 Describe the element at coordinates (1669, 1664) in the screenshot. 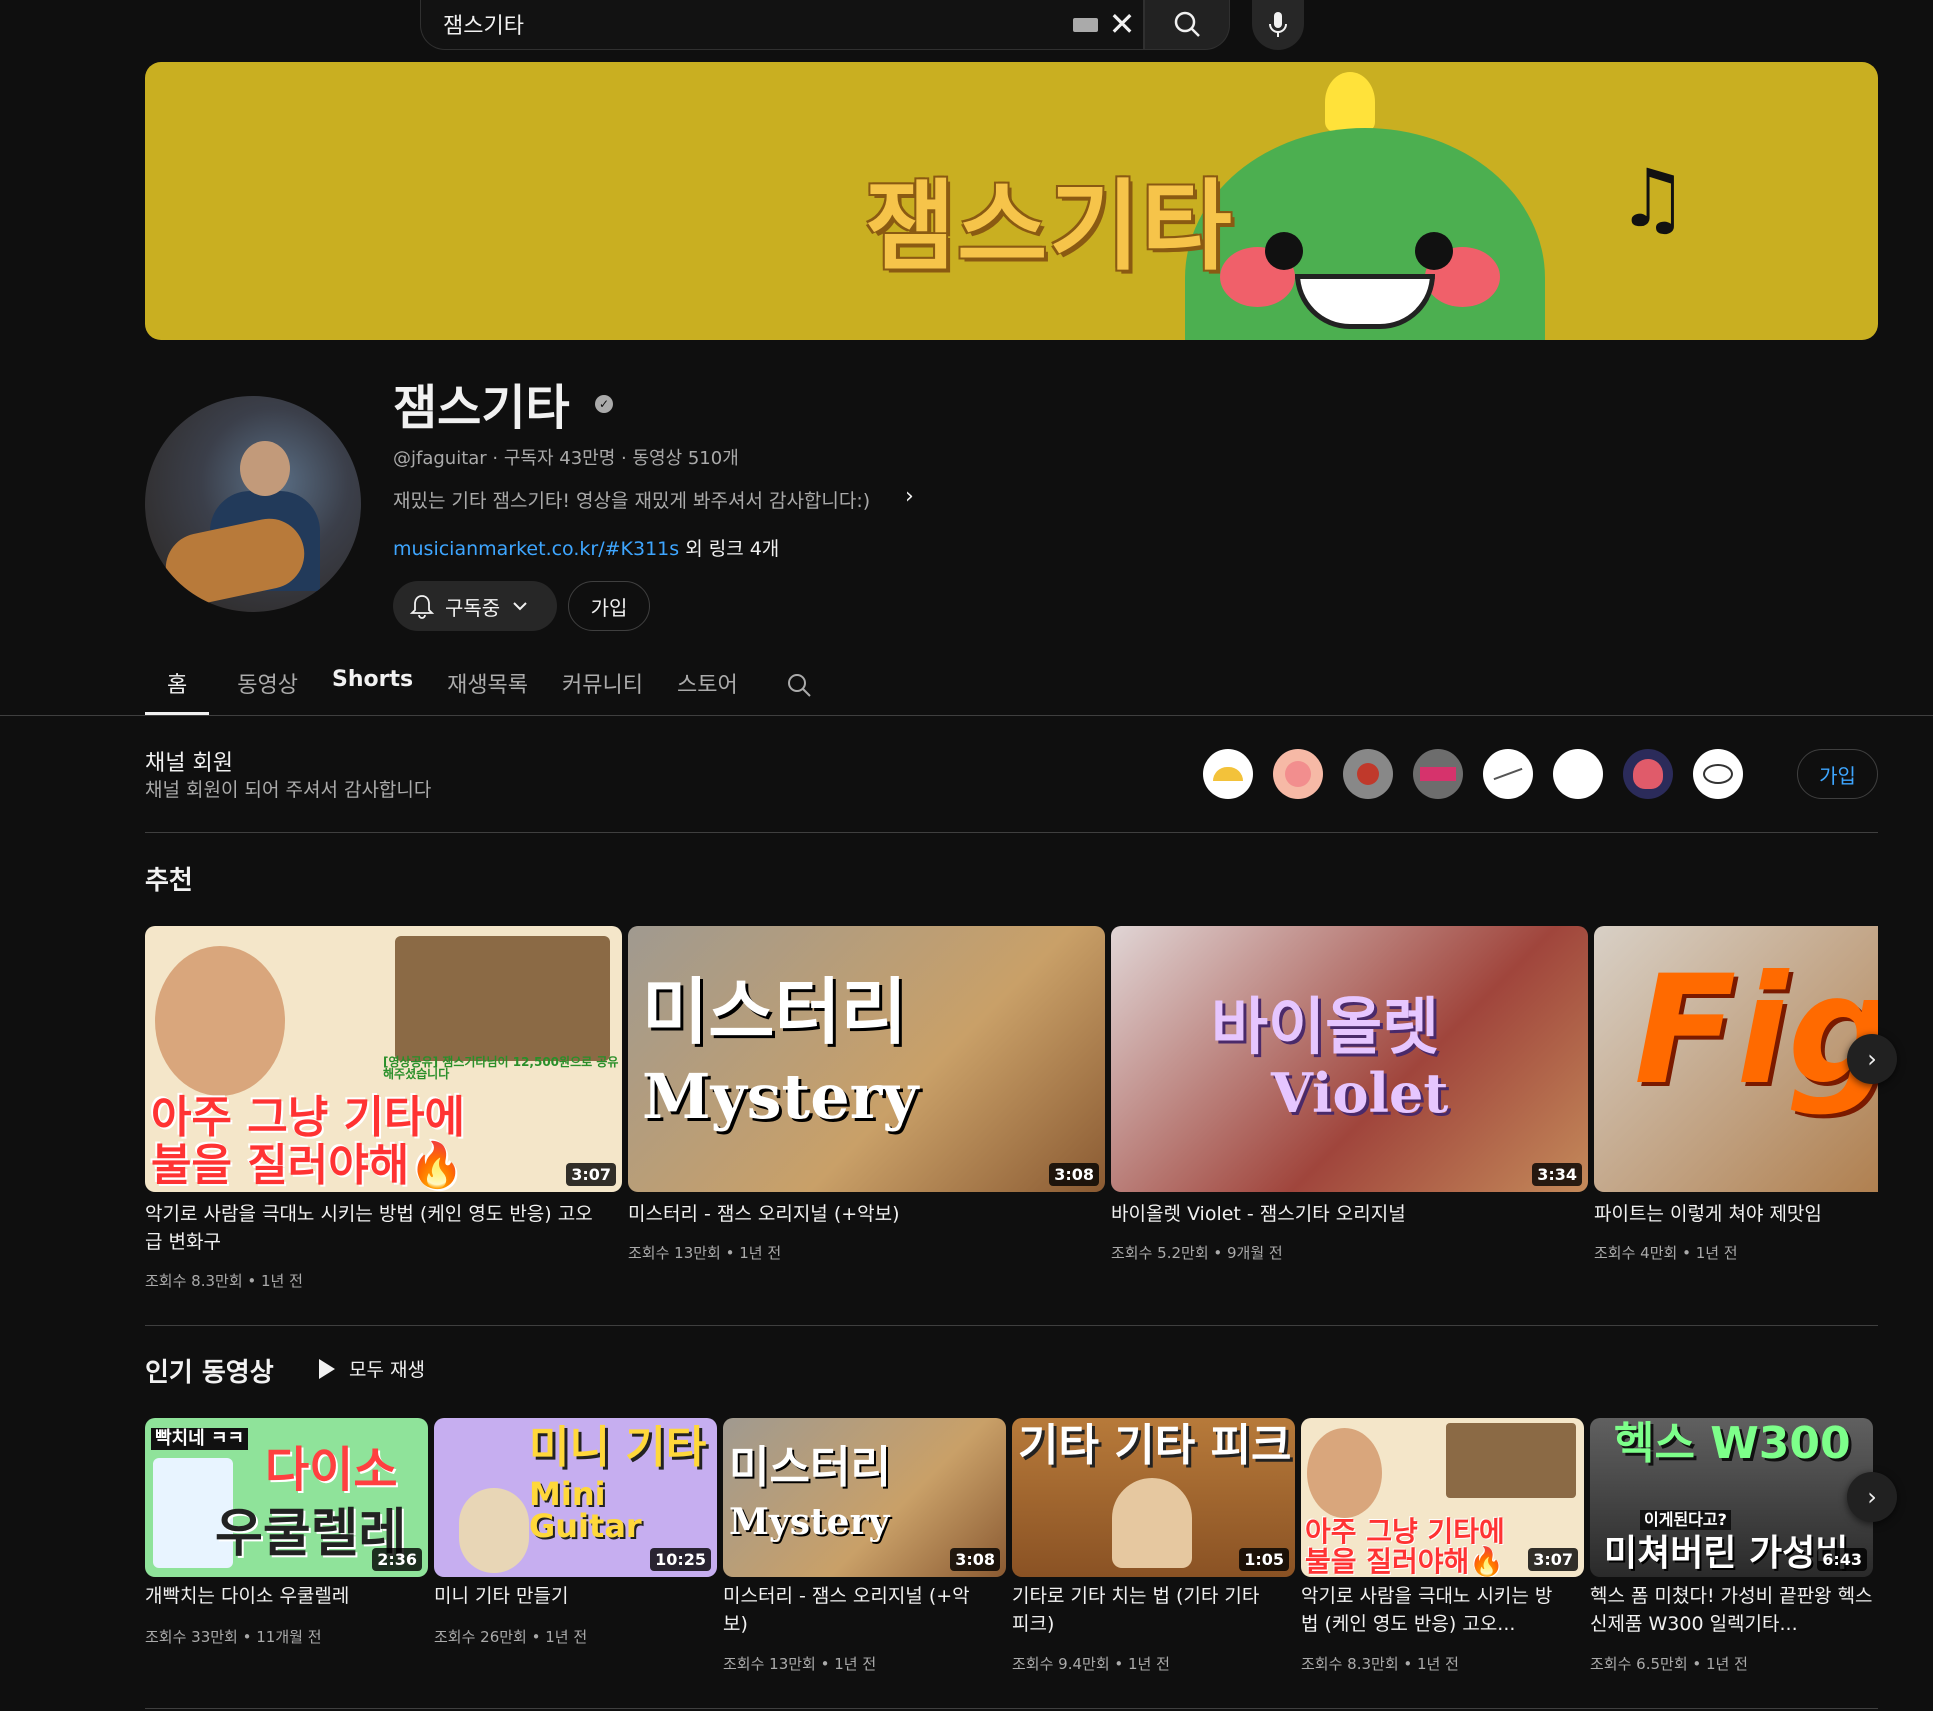

I see `video-meta: 조회수 6.5만회 • 1년 전` at that location.